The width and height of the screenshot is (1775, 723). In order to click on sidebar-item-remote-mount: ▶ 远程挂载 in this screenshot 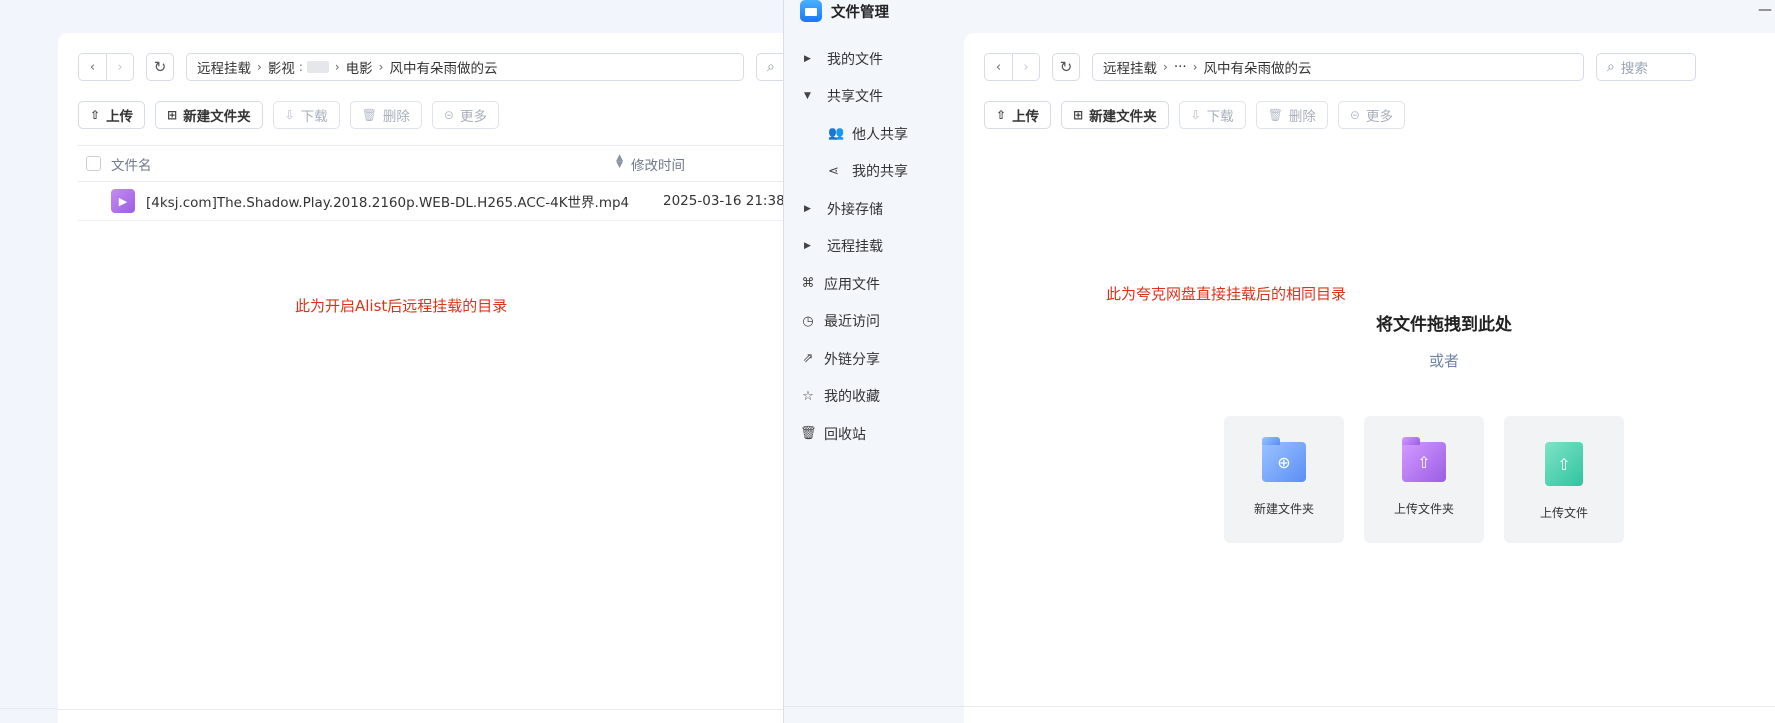, I will do `click(874, 247)`.